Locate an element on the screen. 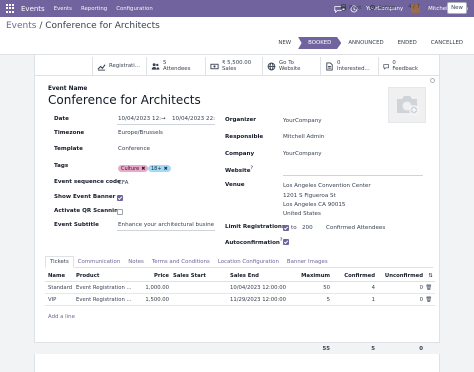 Image resolution: width=474 pixels, height=372 pixels. pager-next-icon: › is located at coordinates (436, 7).